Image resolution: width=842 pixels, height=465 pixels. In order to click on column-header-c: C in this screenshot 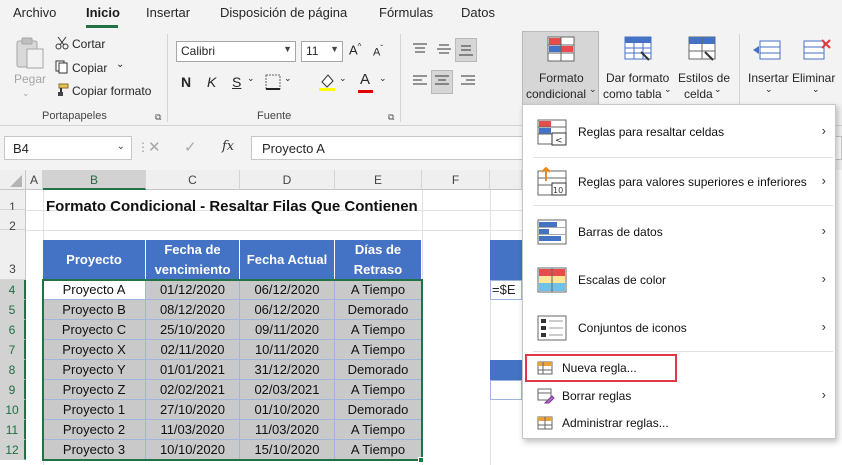, I will do `click(193, 180)`.